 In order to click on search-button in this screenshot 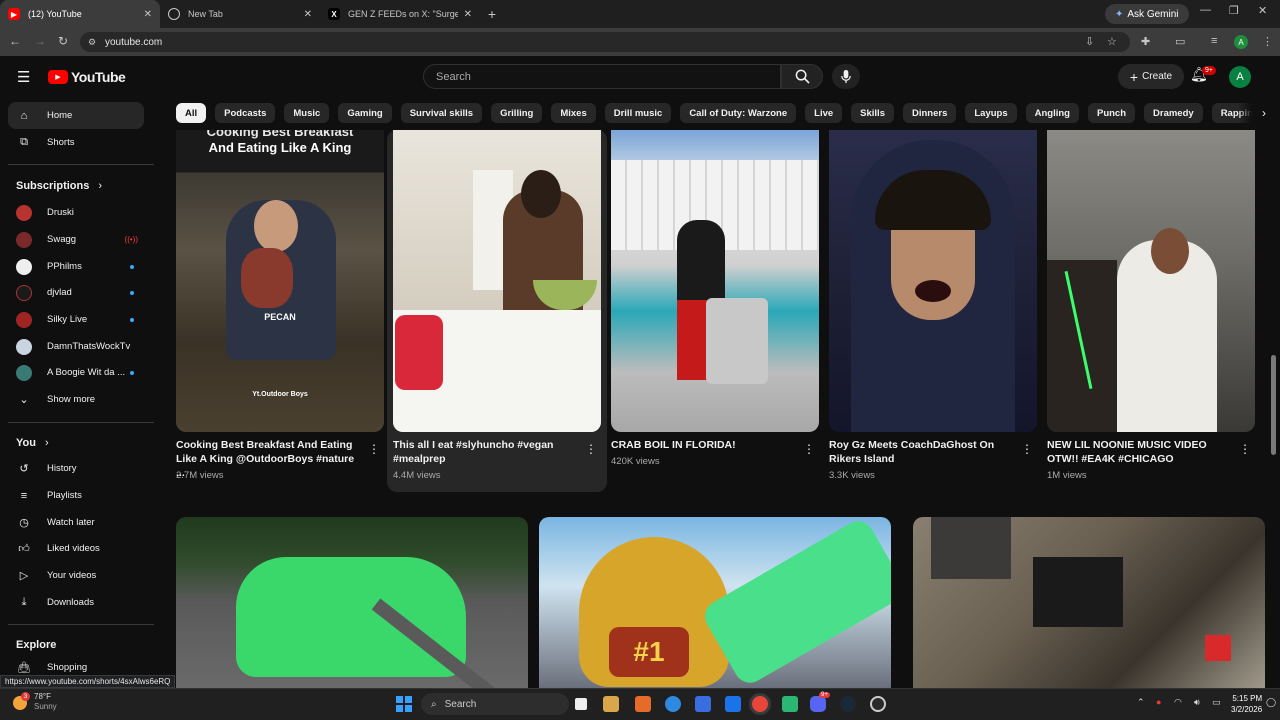, I will do `click(802, 76)`.